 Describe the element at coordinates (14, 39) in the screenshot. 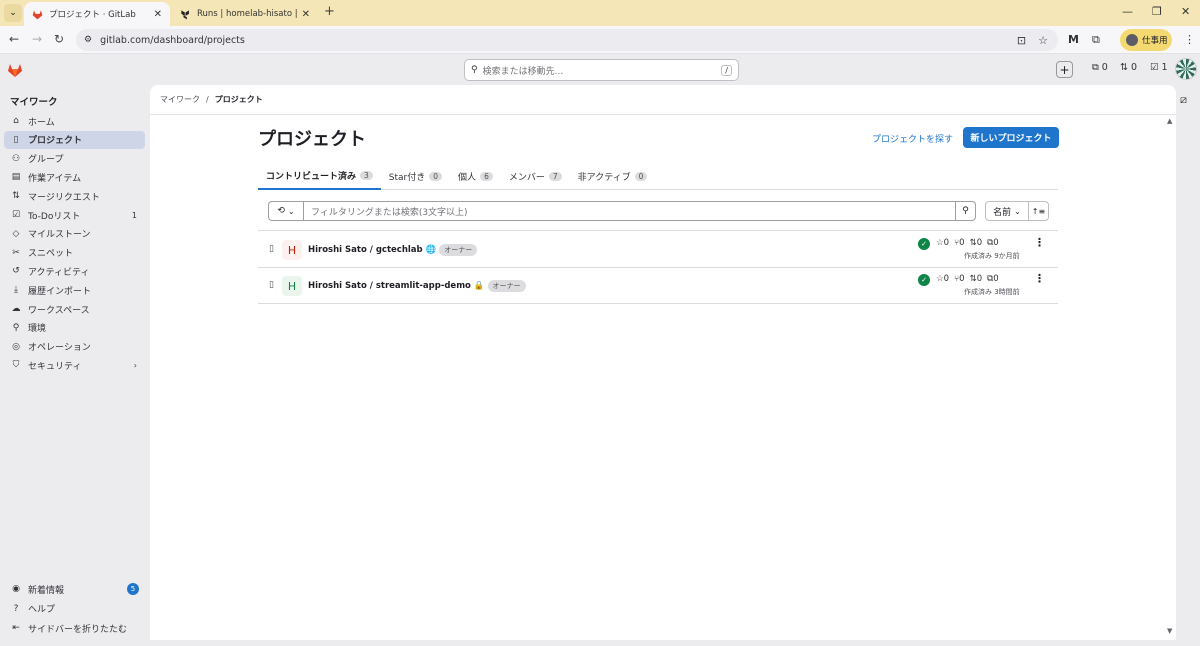

I see `back-icon: ←` at that location.